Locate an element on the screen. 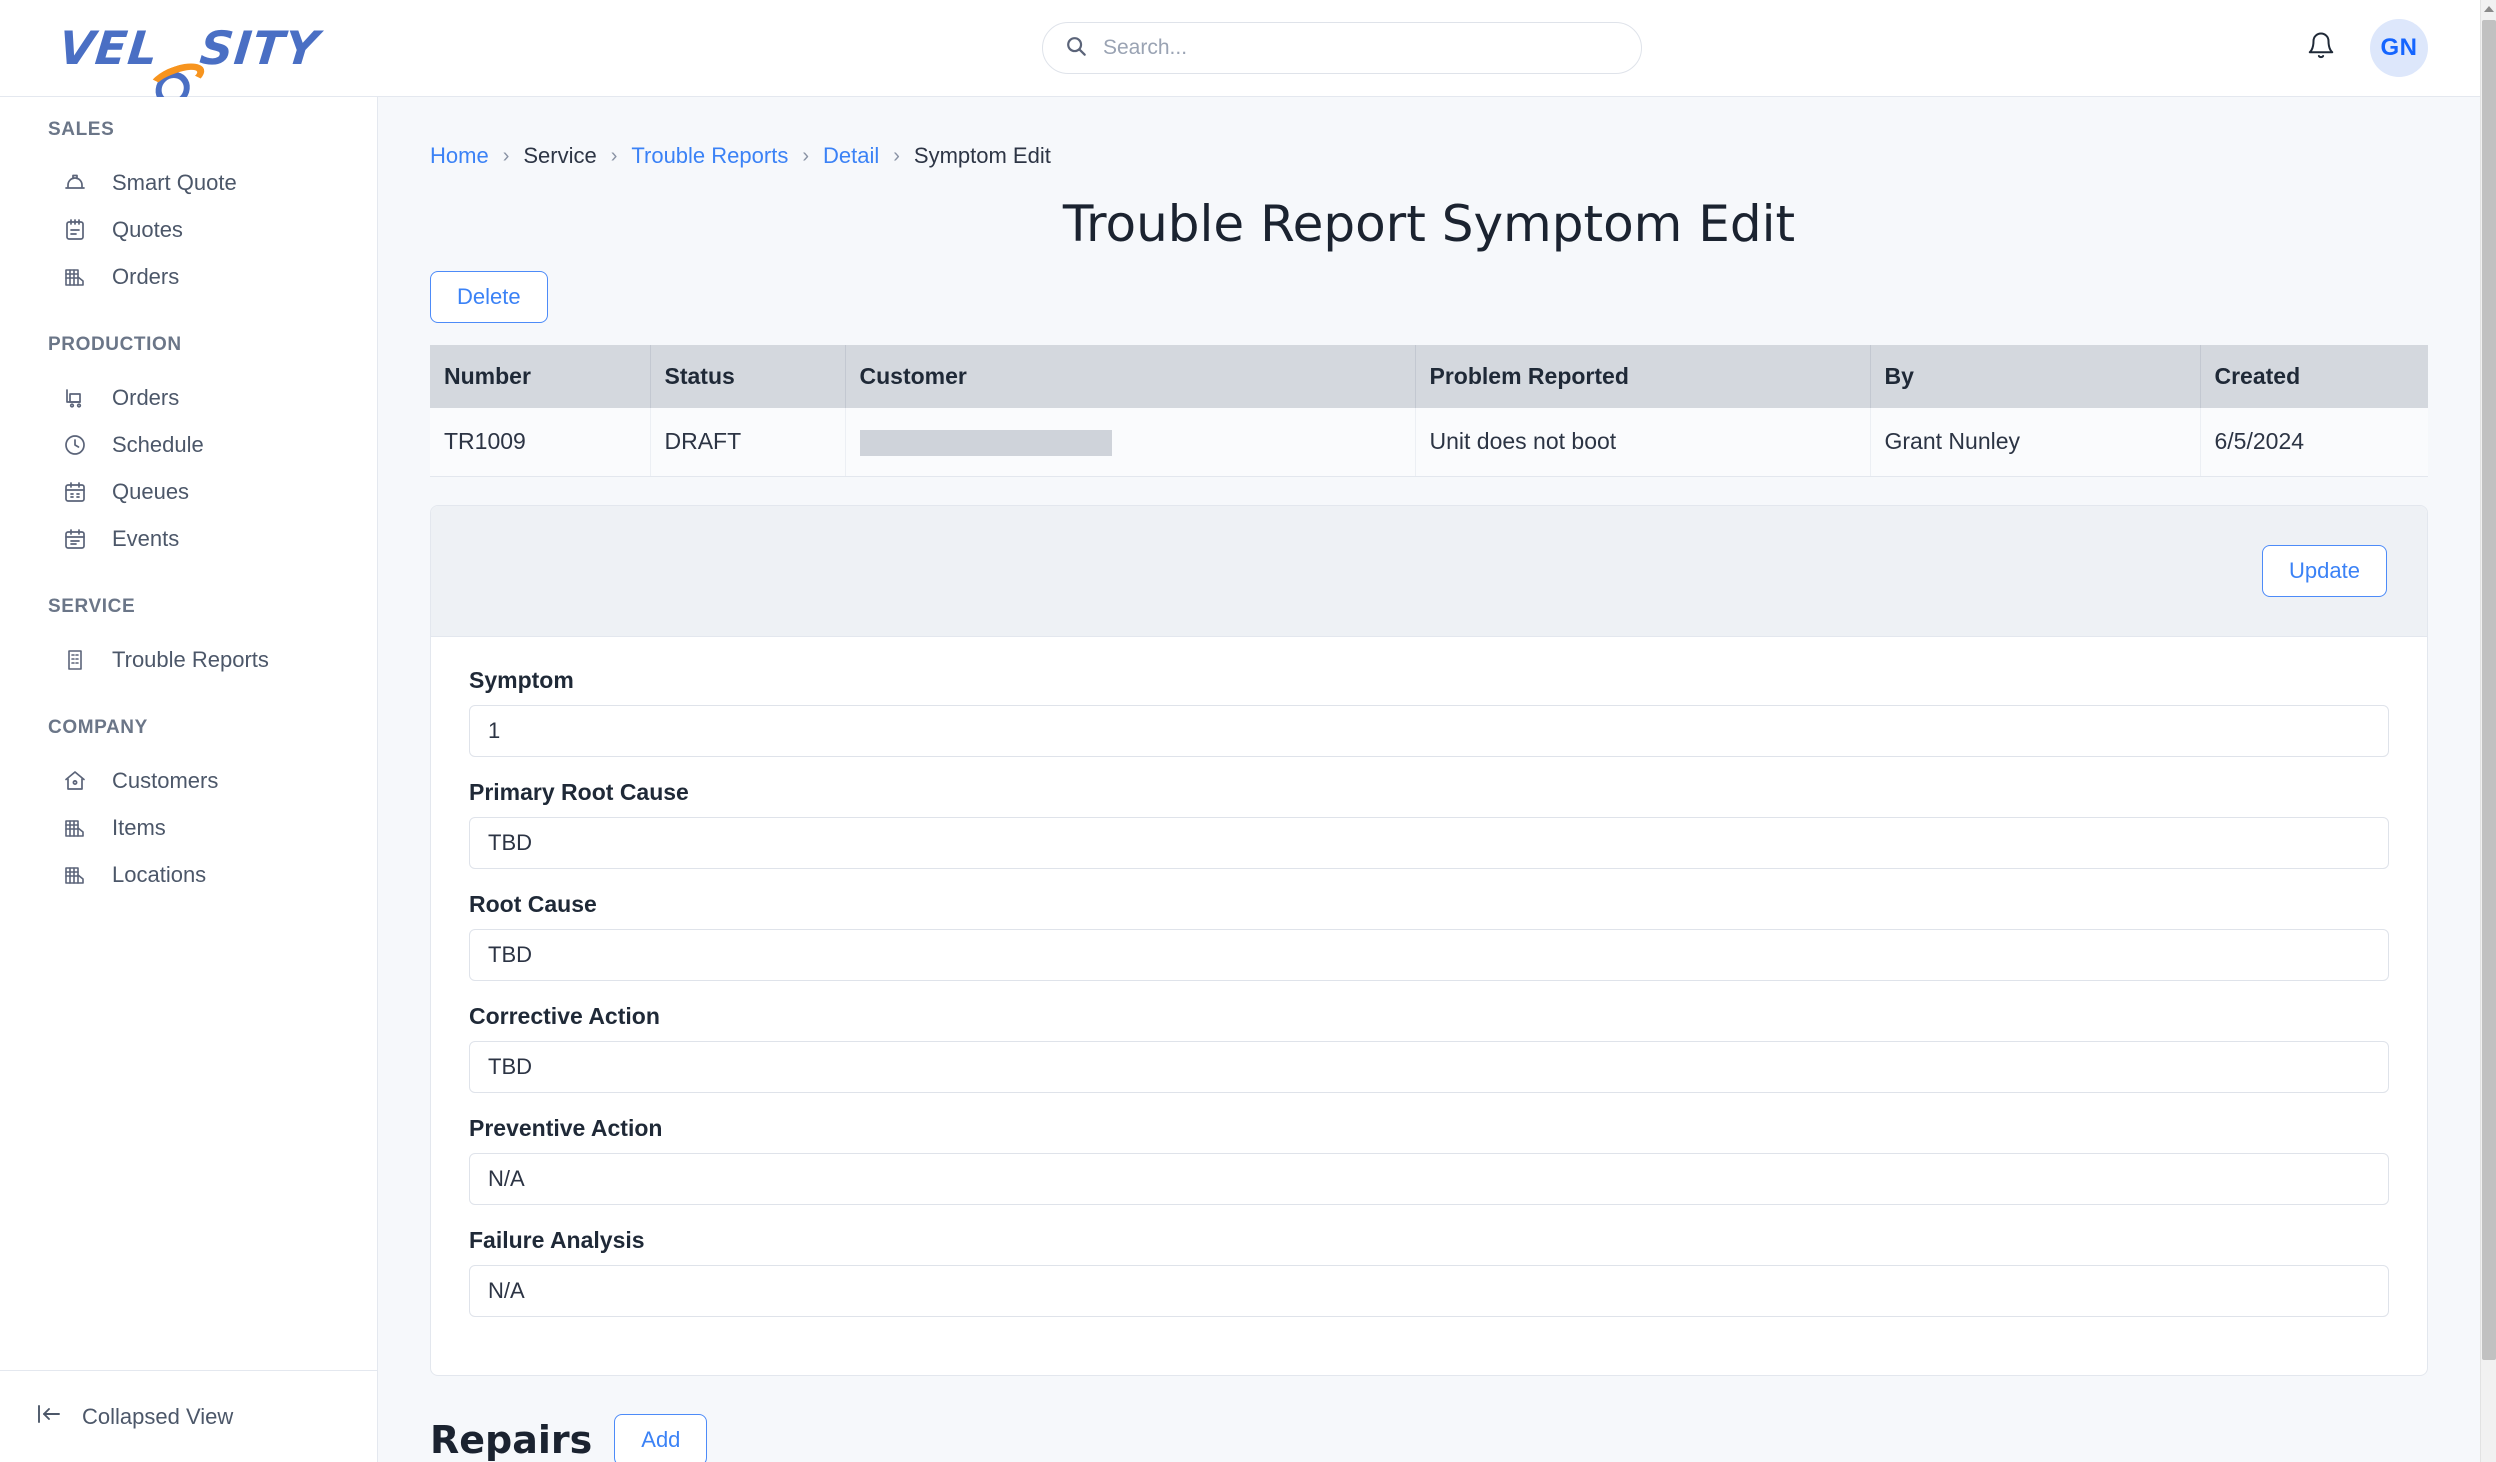  field-label-root-cause: Root Cause is located at coordinates (533, 903).